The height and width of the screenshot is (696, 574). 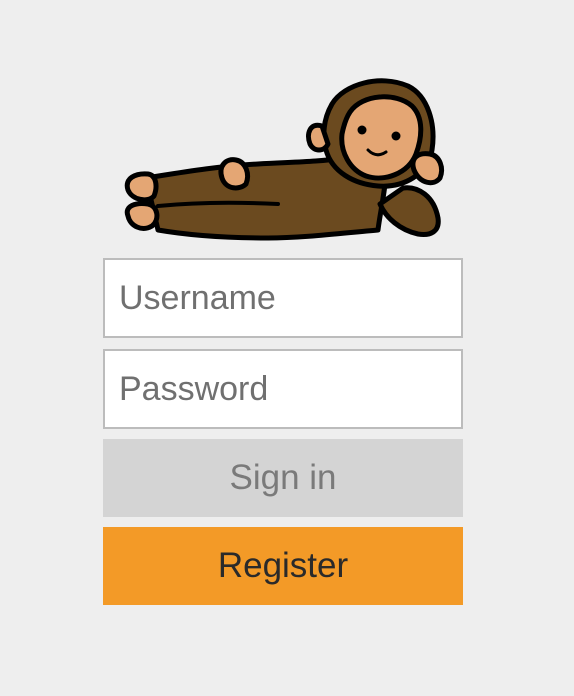 I want to click on register-button: Register, so click(x=283, y=566).